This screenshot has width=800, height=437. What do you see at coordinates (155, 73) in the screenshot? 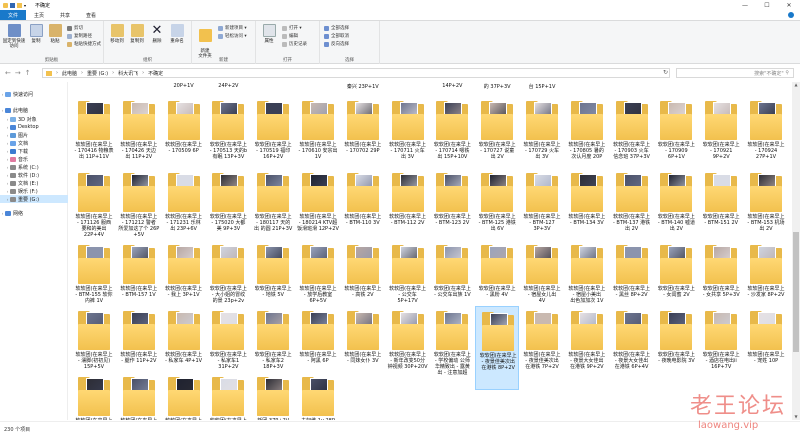
I see `breadcrumb-current: 不确定` at bounding box center [155, 73].